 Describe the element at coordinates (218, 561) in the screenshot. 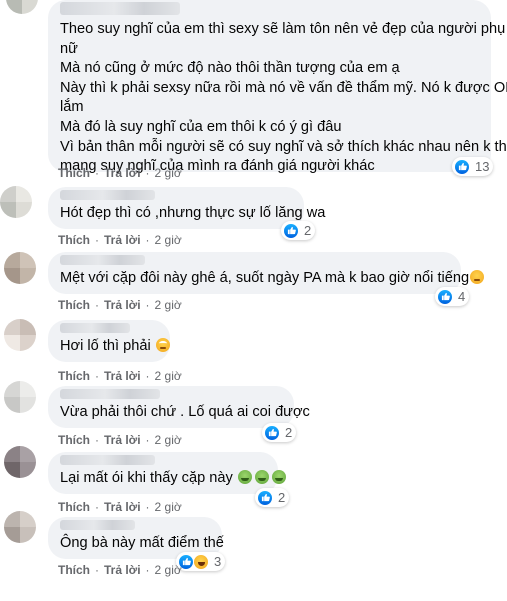

I see `reaction-count: 3` at that location.